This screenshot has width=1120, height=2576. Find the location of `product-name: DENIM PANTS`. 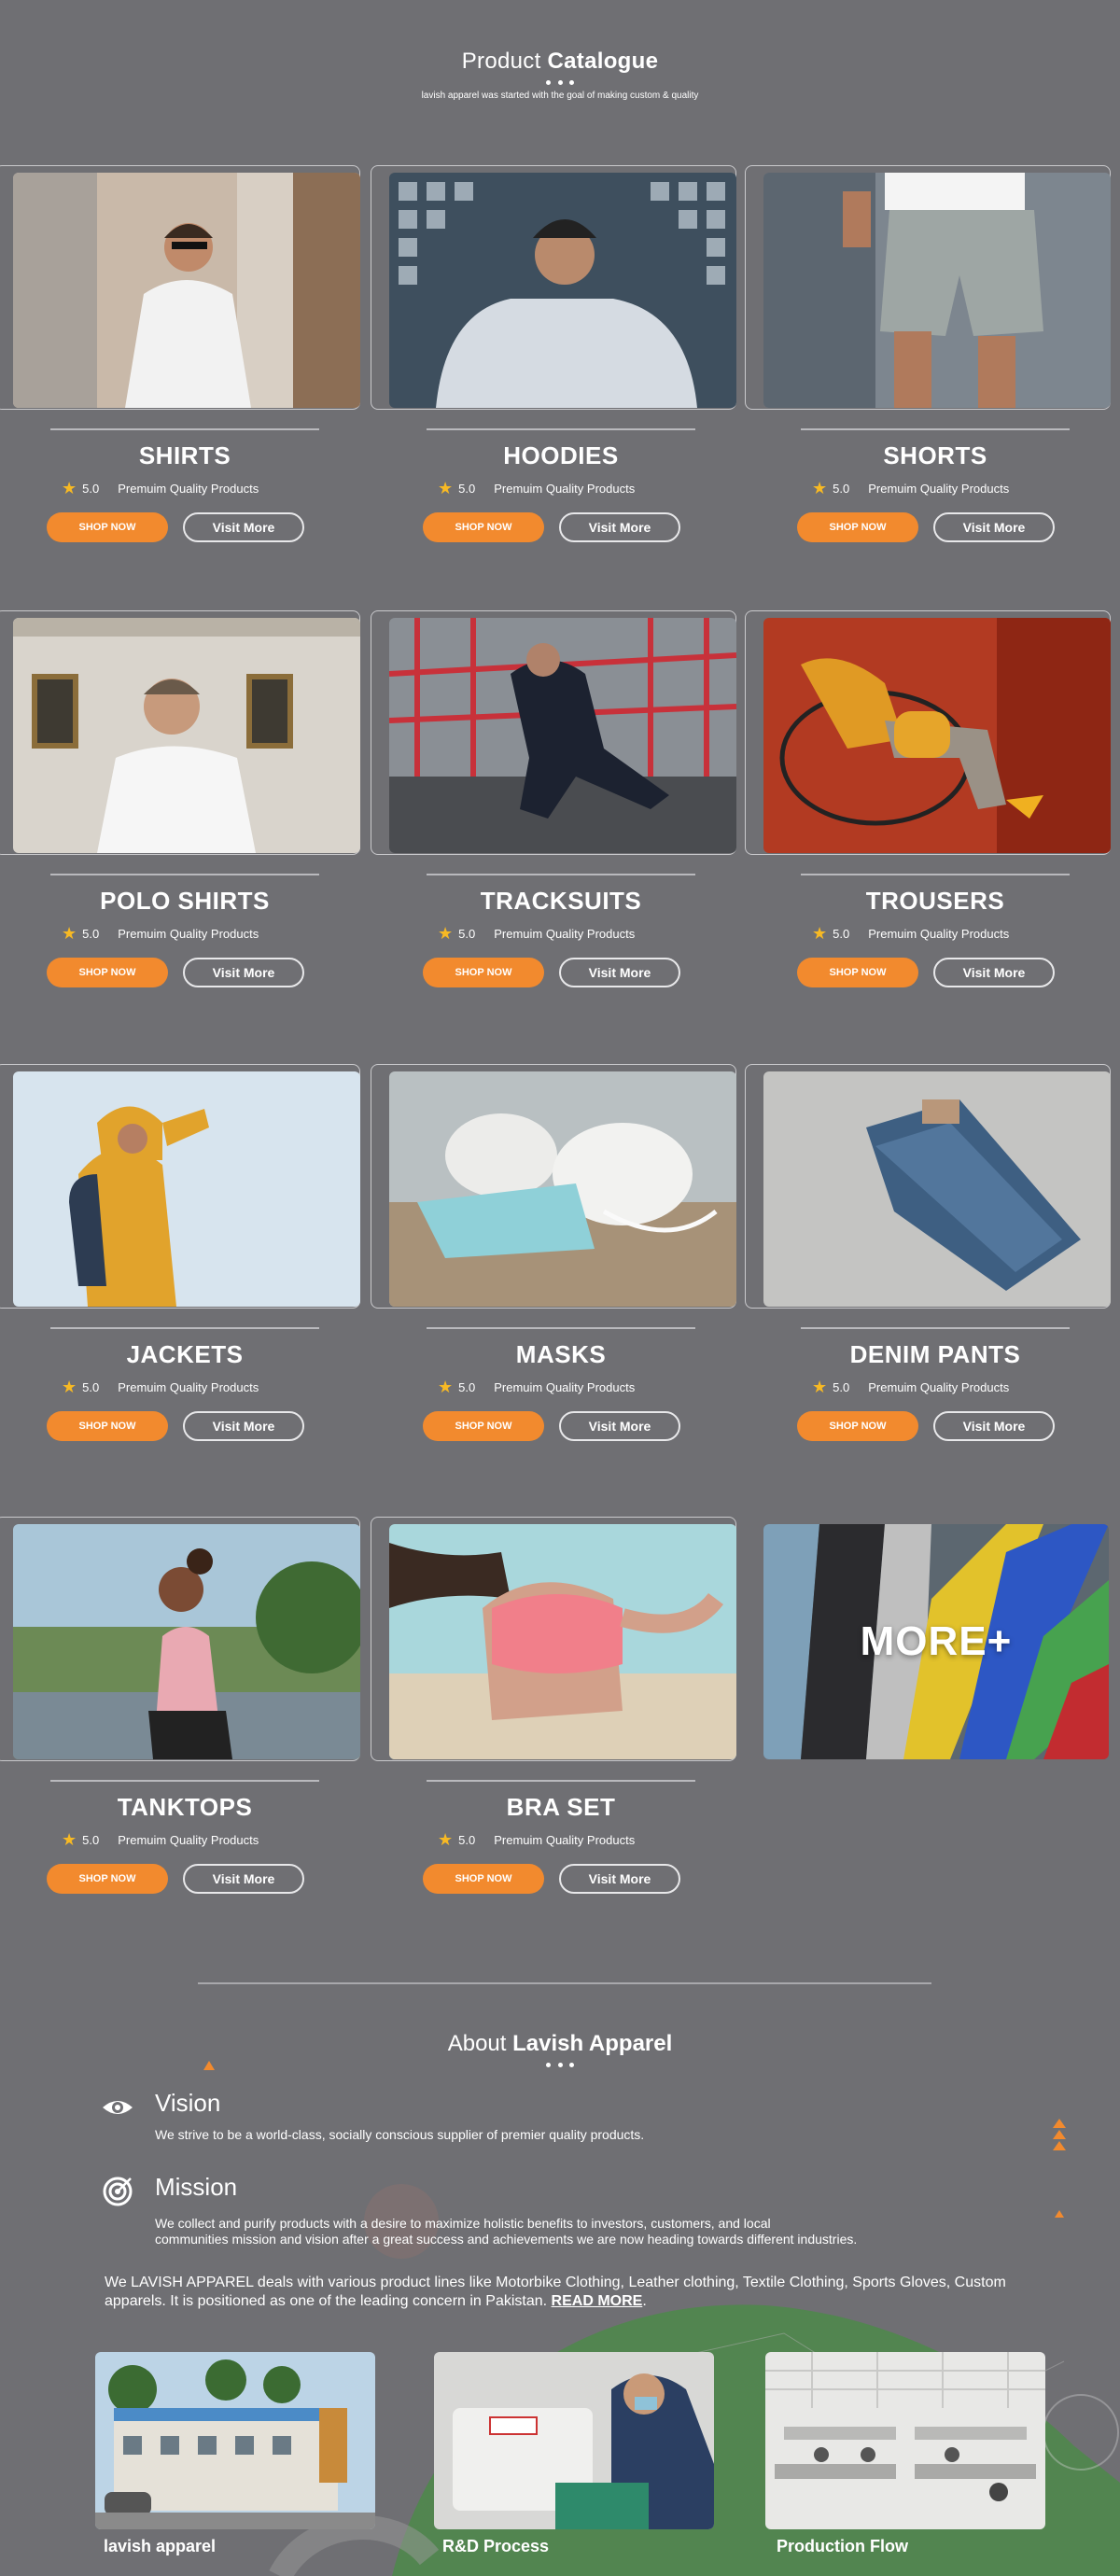

product-name: DENIM PANTS is located at coordinates (935, 1354).